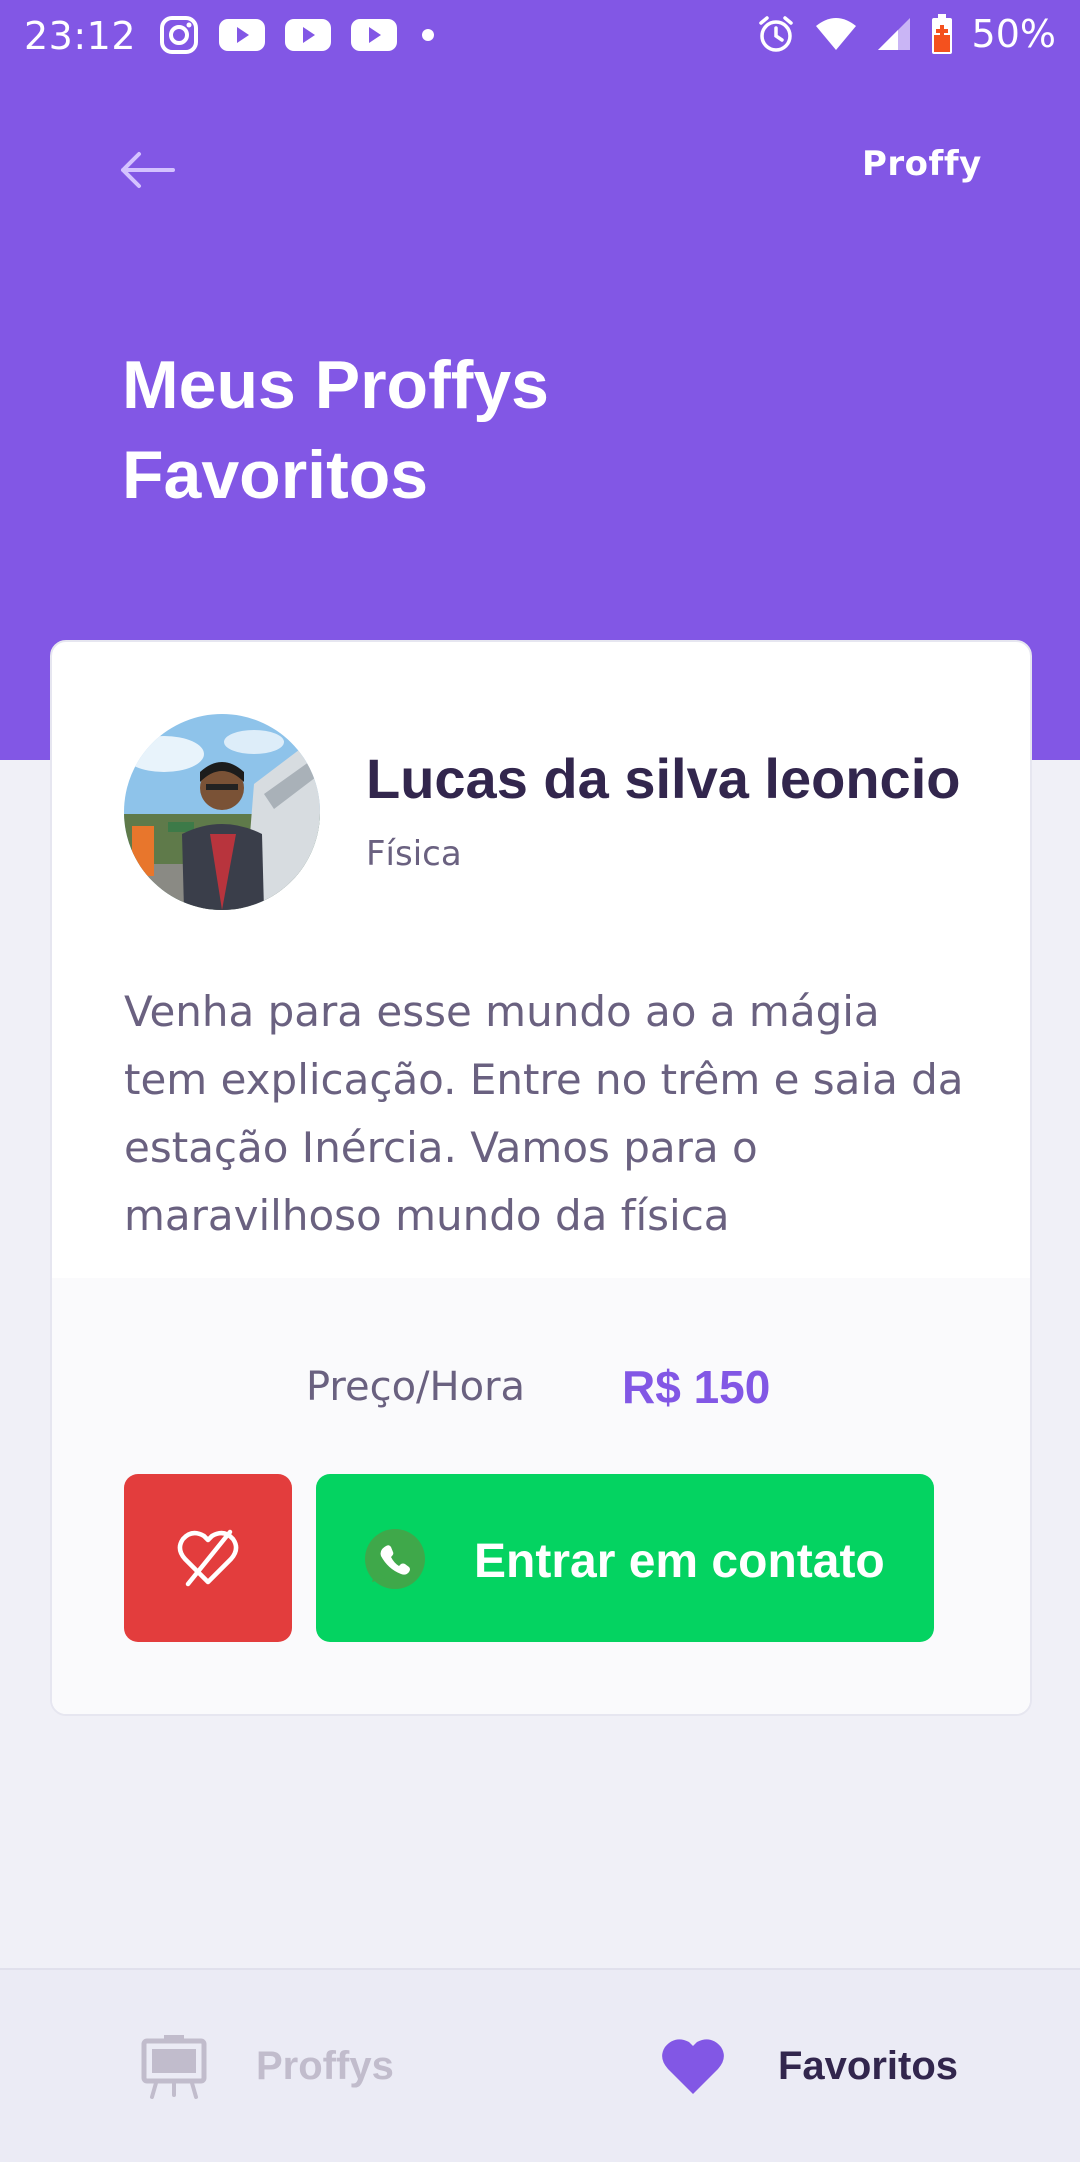  What do you see at coordinates (428, 35) in the screenshot?
I see `dot-icon` at bounding box center [428, 35].